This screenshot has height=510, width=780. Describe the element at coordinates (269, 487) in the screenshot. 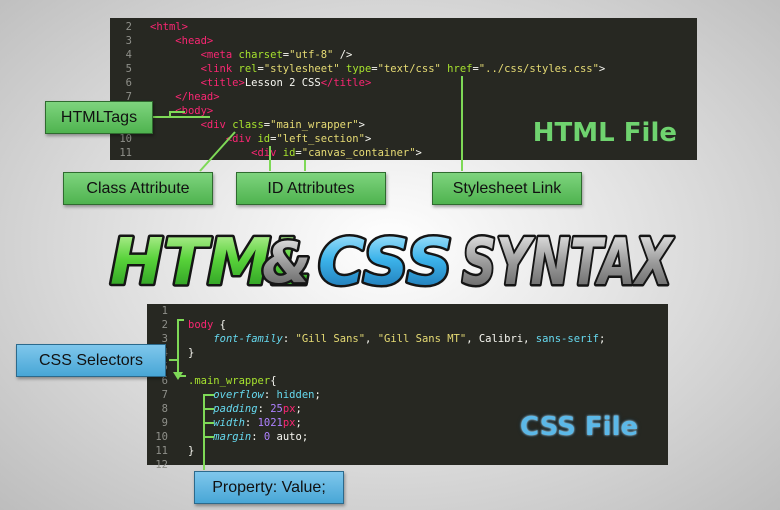

I see `property-value-callout: Property: Value;` at that location.